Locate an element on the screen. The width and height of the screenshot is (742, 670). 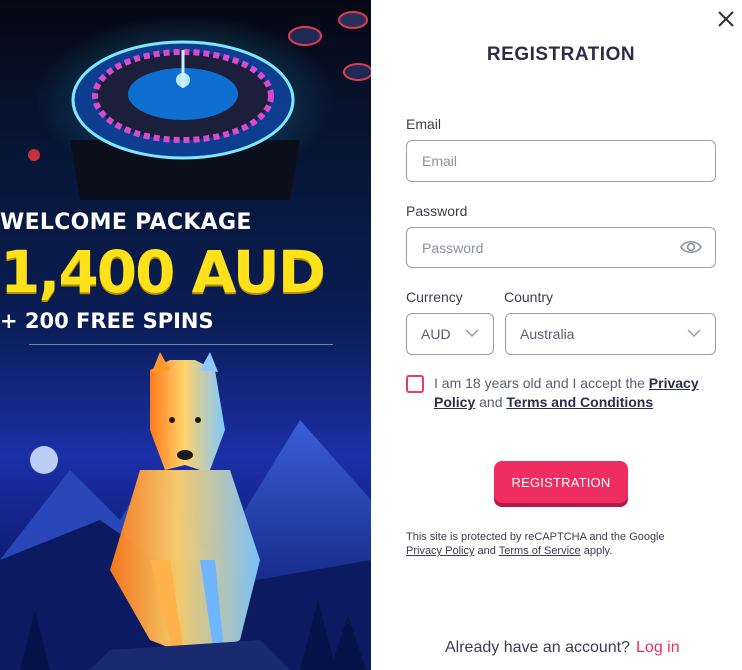
promo-amount: 1,400 AUD is located at coordinates (163, 272).